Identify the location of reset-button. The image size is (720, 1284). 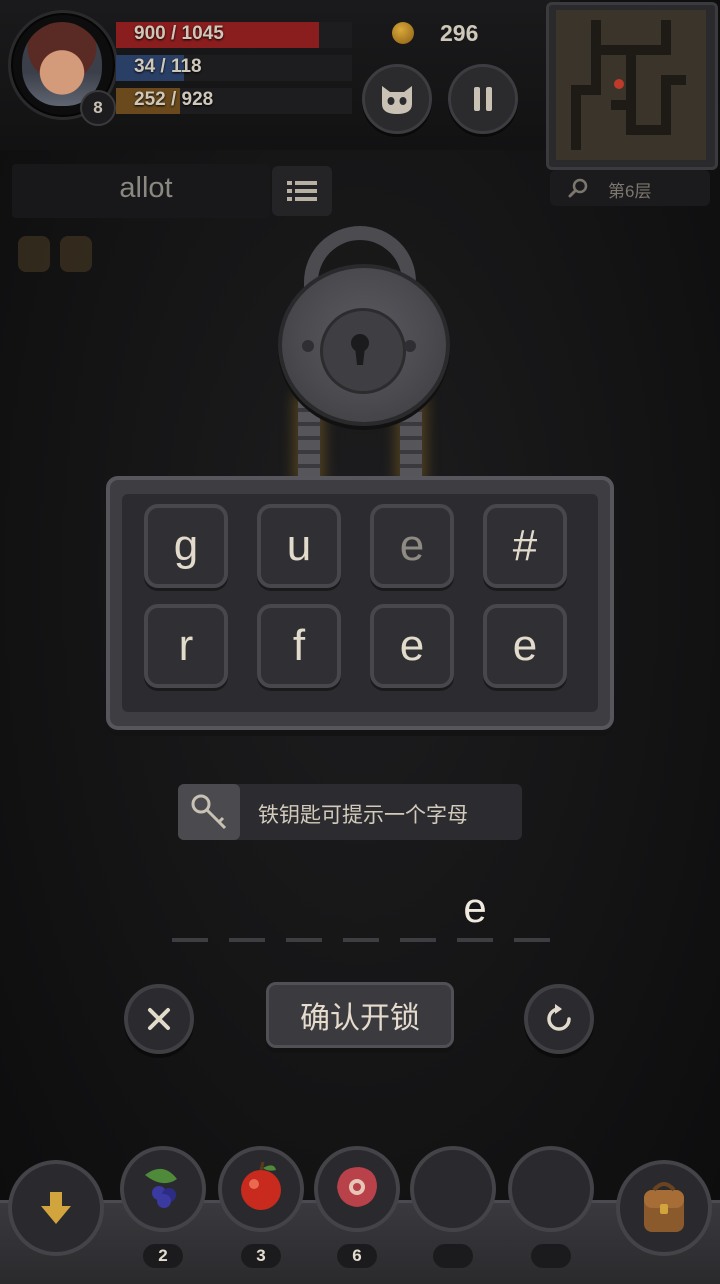
(559, 1019).